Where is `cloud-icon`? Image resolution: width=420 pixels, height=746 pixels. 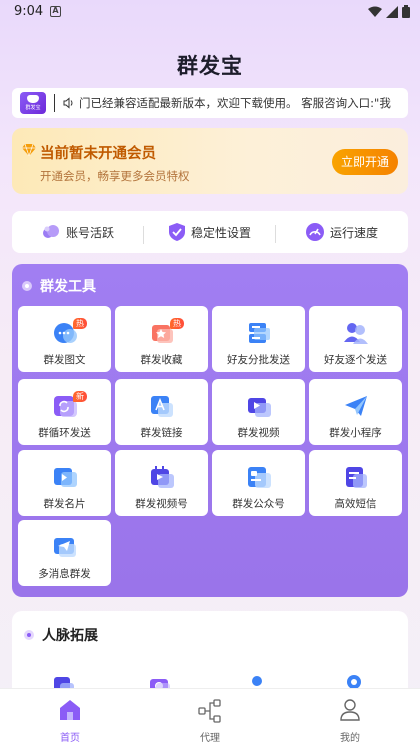 cloud-icon is located at coordinates (50, 231).